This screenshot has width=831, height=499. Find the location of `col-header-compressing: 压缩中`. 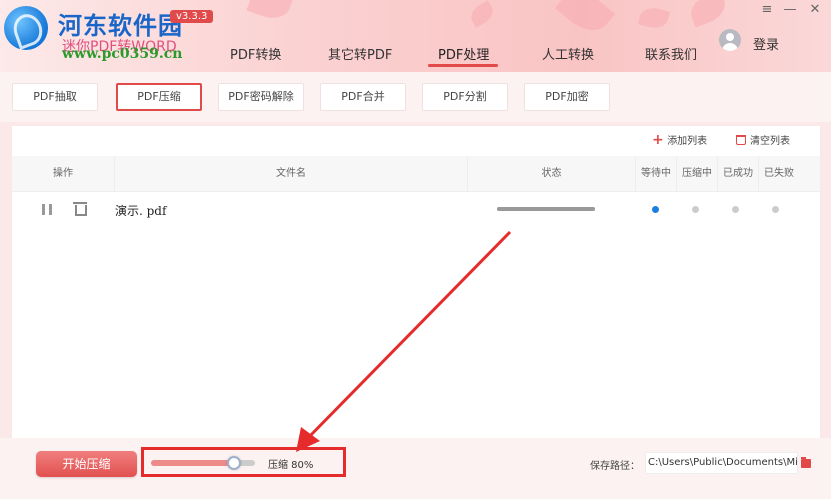

col-header-compressing: 压缩中 is located at coordinates (697, 173).